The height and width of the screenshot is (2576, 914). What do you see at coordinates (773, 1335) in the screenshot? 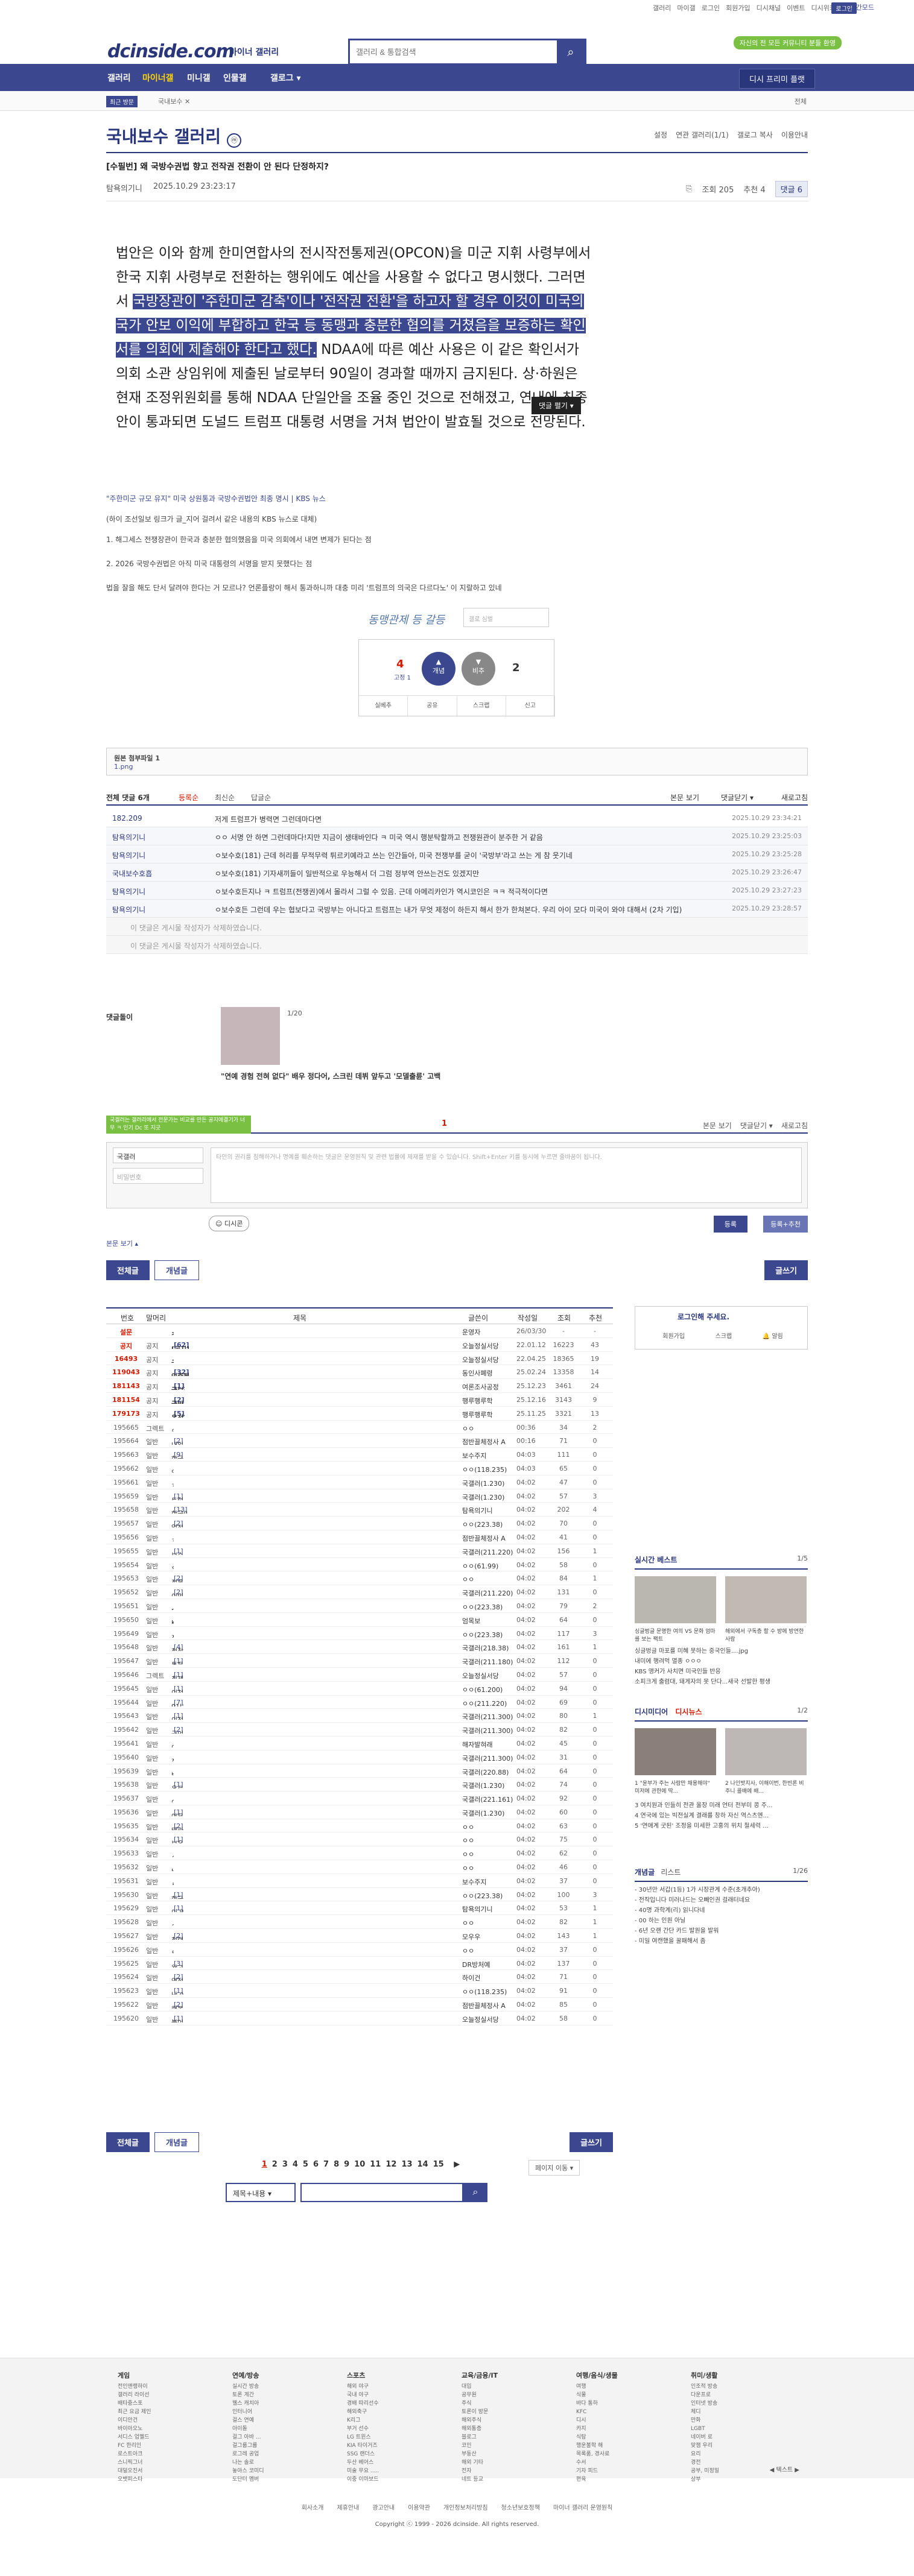
I see `notify-link: 🔔 알림` at bounding box center [773, 1335].